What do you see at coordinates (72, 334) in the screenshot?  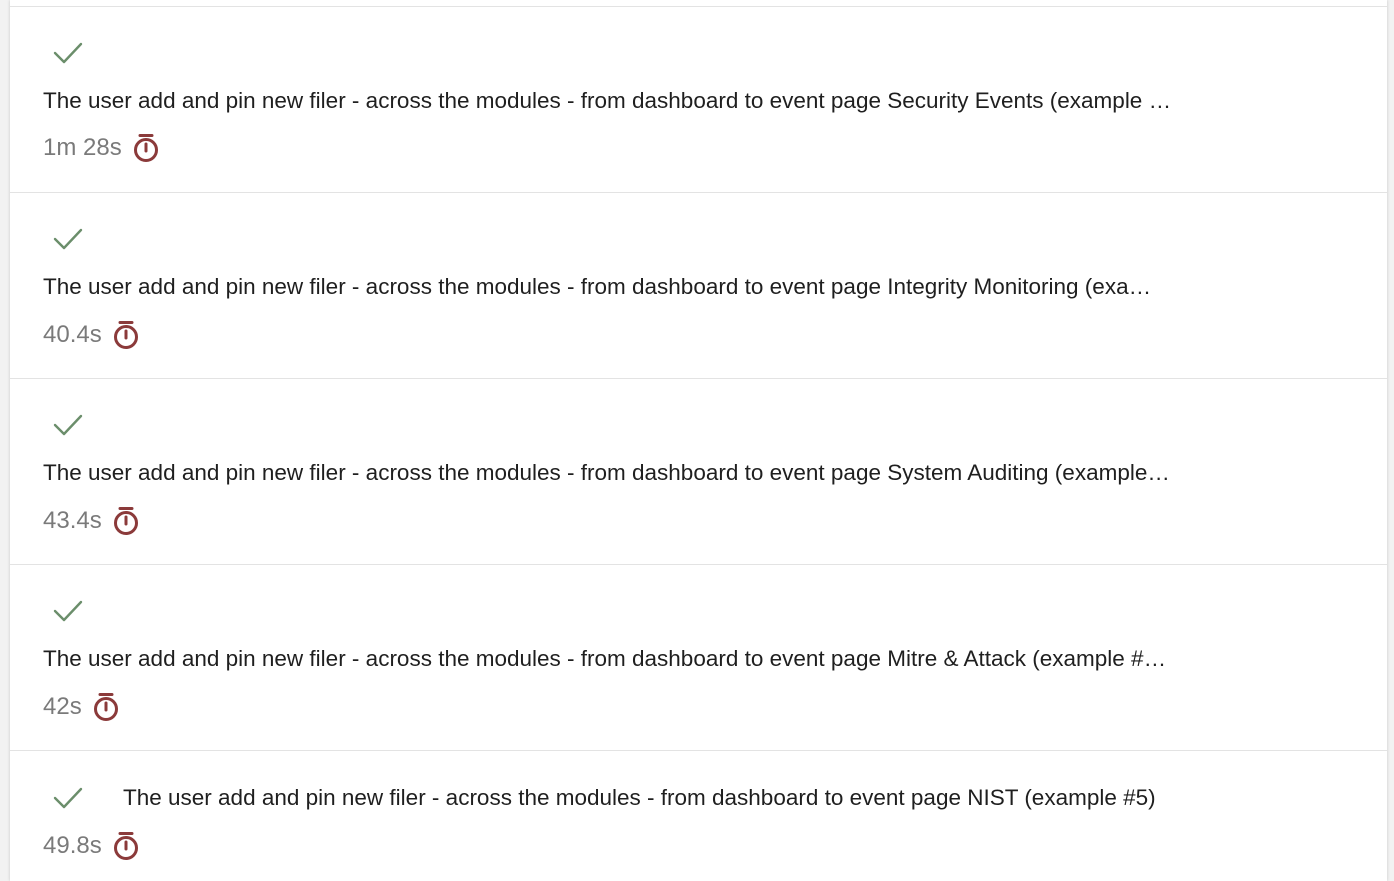 I see `duration-value: 40.4s` at bounding box center [72, 334].